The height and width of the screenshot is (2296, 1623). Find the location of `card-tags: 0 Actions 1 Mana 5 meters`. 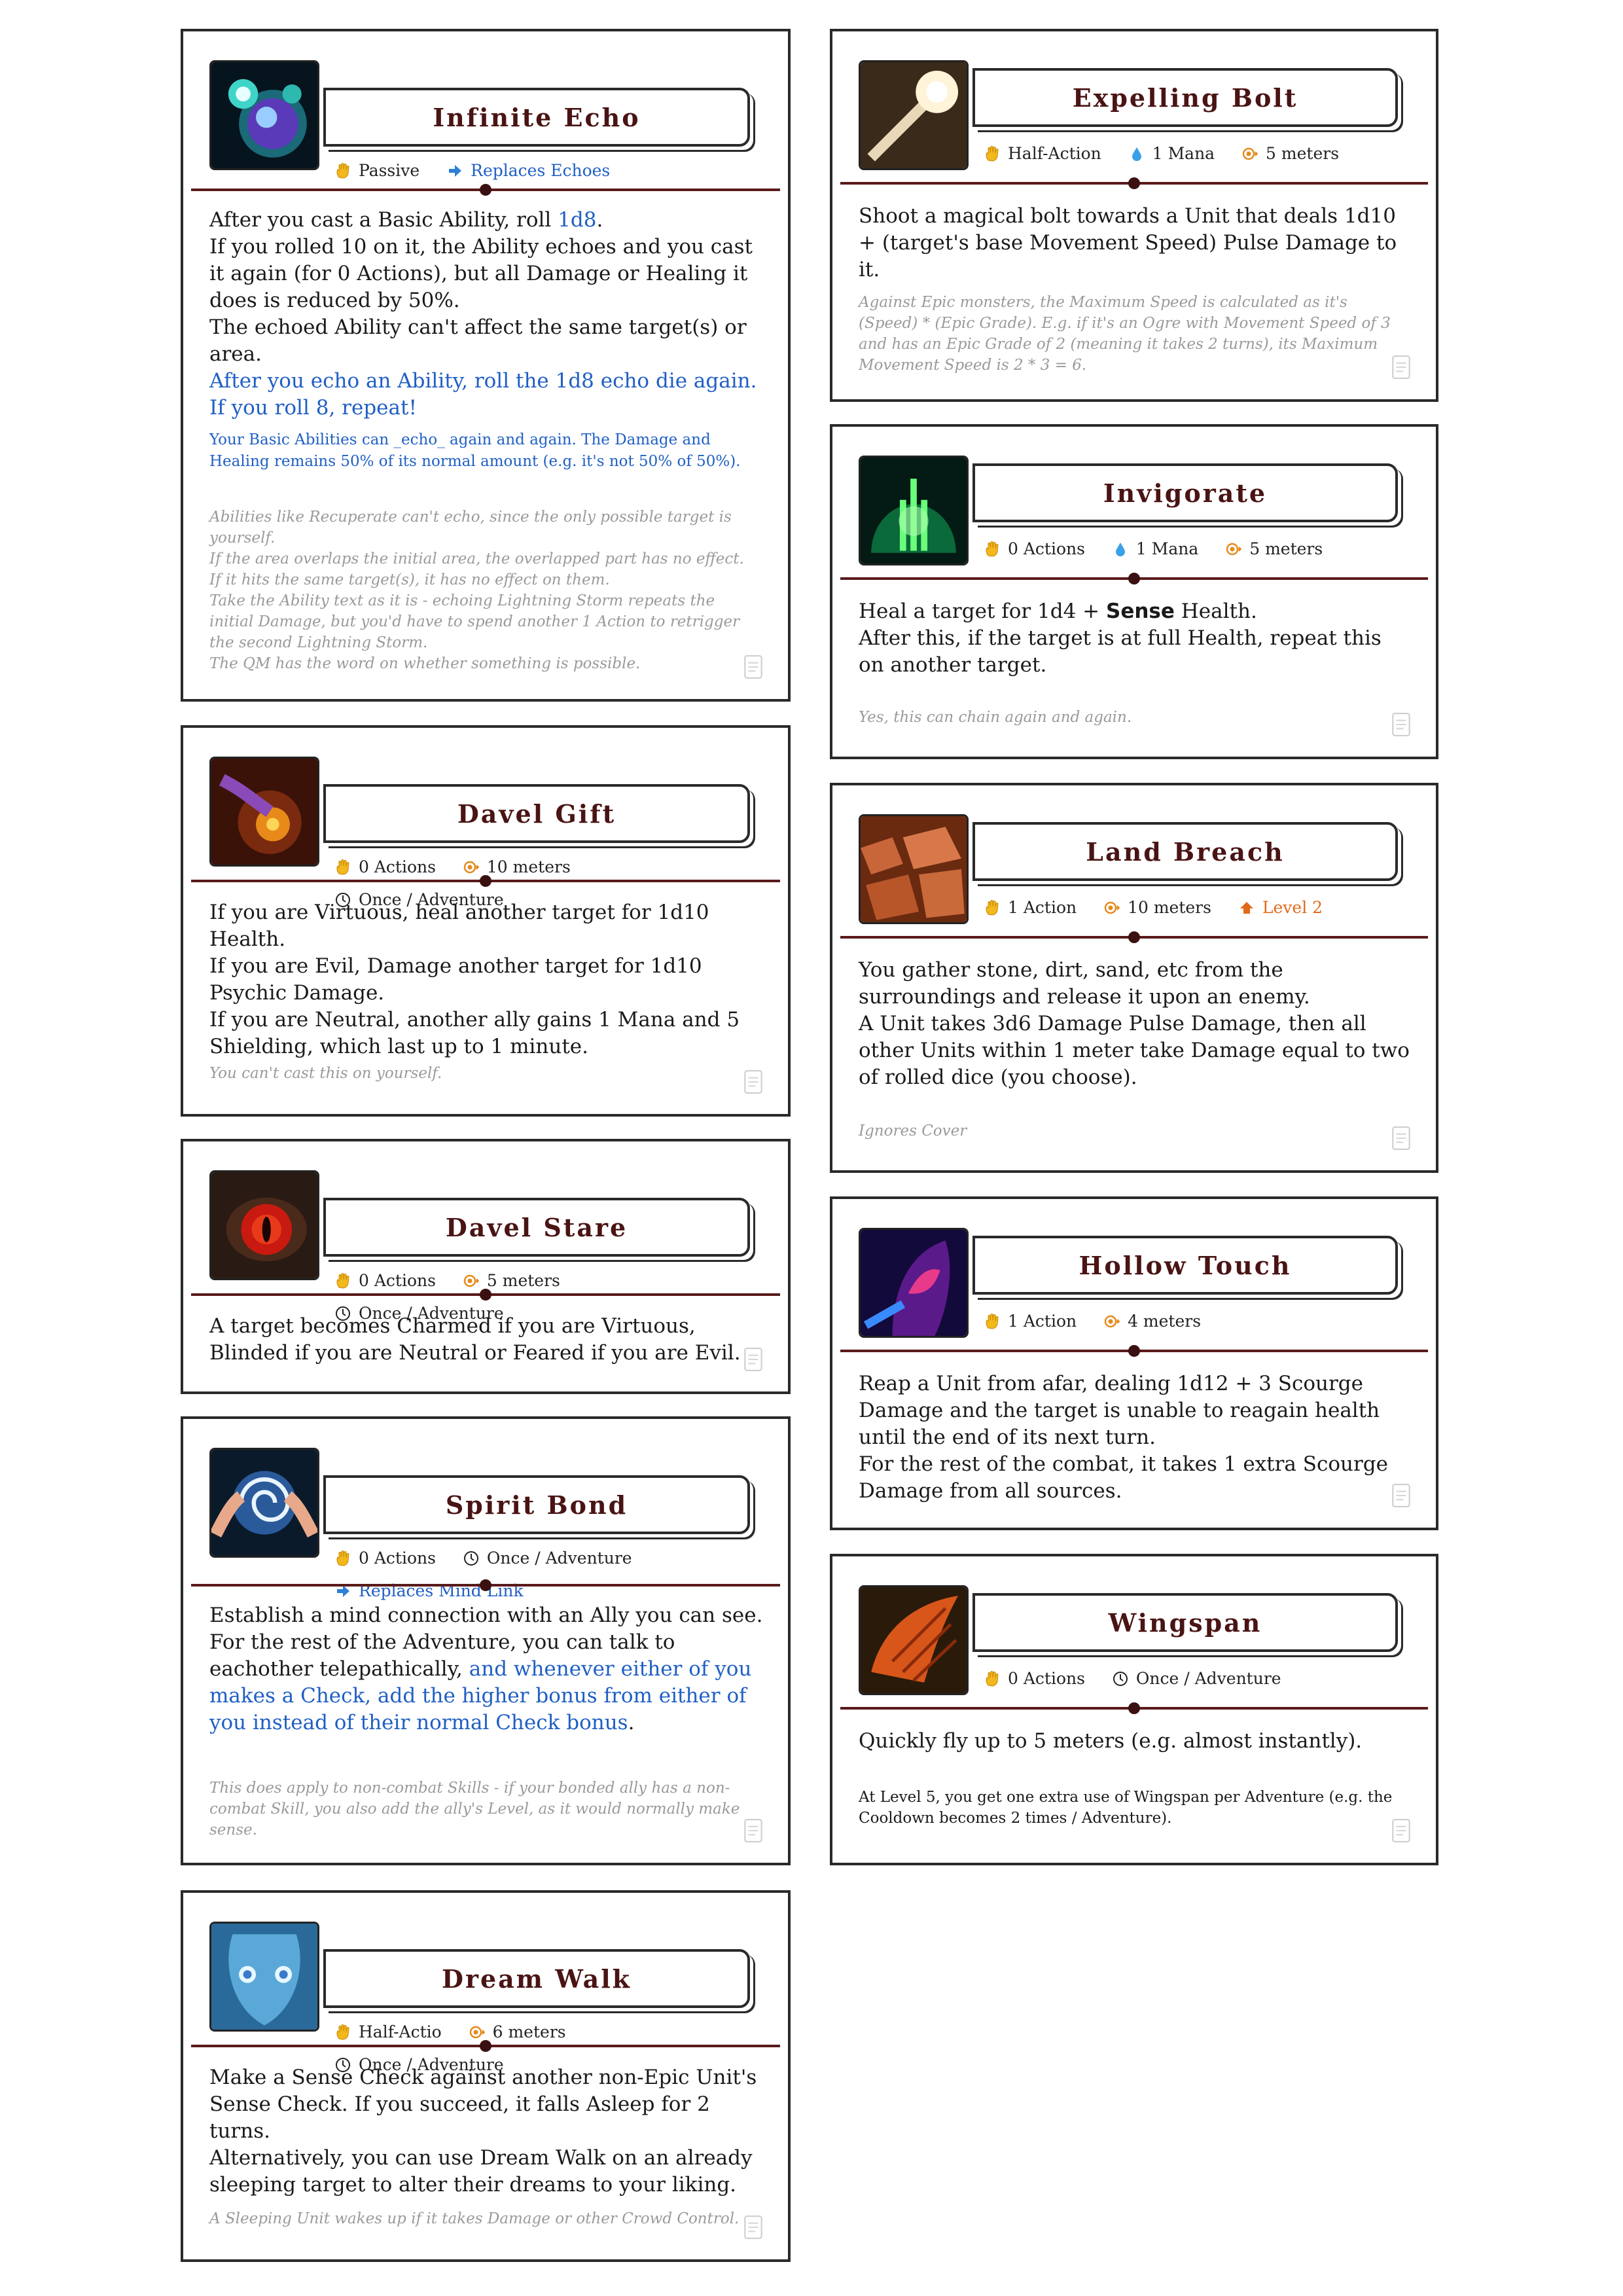

card-tags: 0 Actions 1 Mana 5 meters is located at coordinates (1197, 550).